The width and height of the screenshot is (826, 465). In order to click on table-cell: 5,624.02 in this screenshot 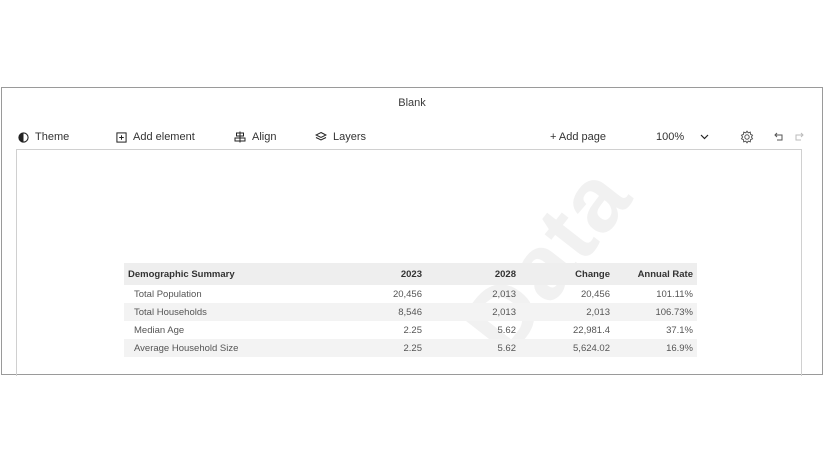, I will do `click(567, 348)`.